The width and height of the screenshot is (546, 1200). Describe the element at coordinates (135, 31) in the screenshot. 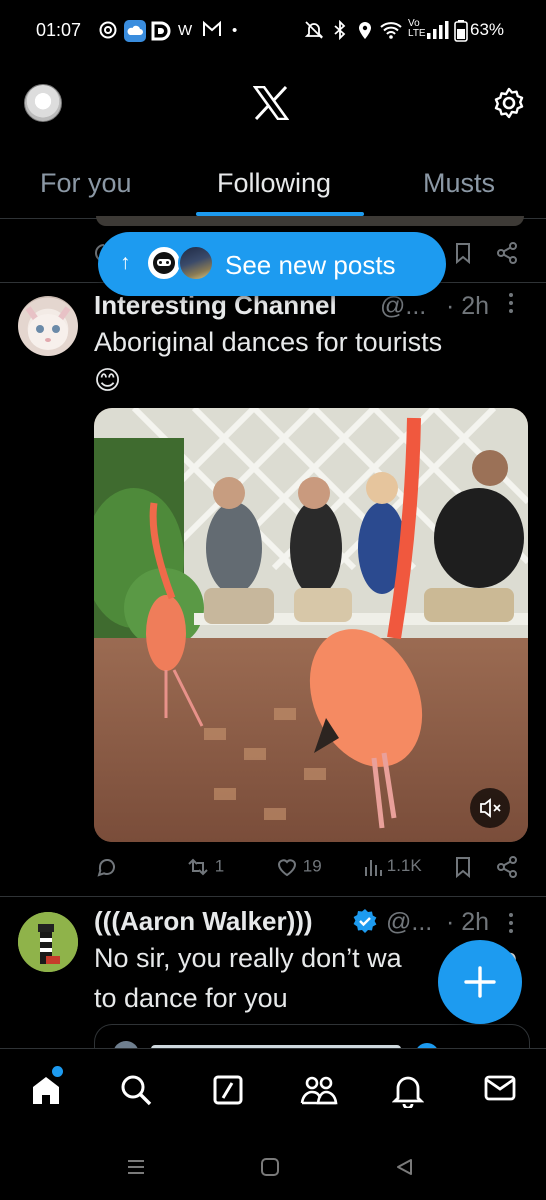

I see `cloud-app-icon` at that location.